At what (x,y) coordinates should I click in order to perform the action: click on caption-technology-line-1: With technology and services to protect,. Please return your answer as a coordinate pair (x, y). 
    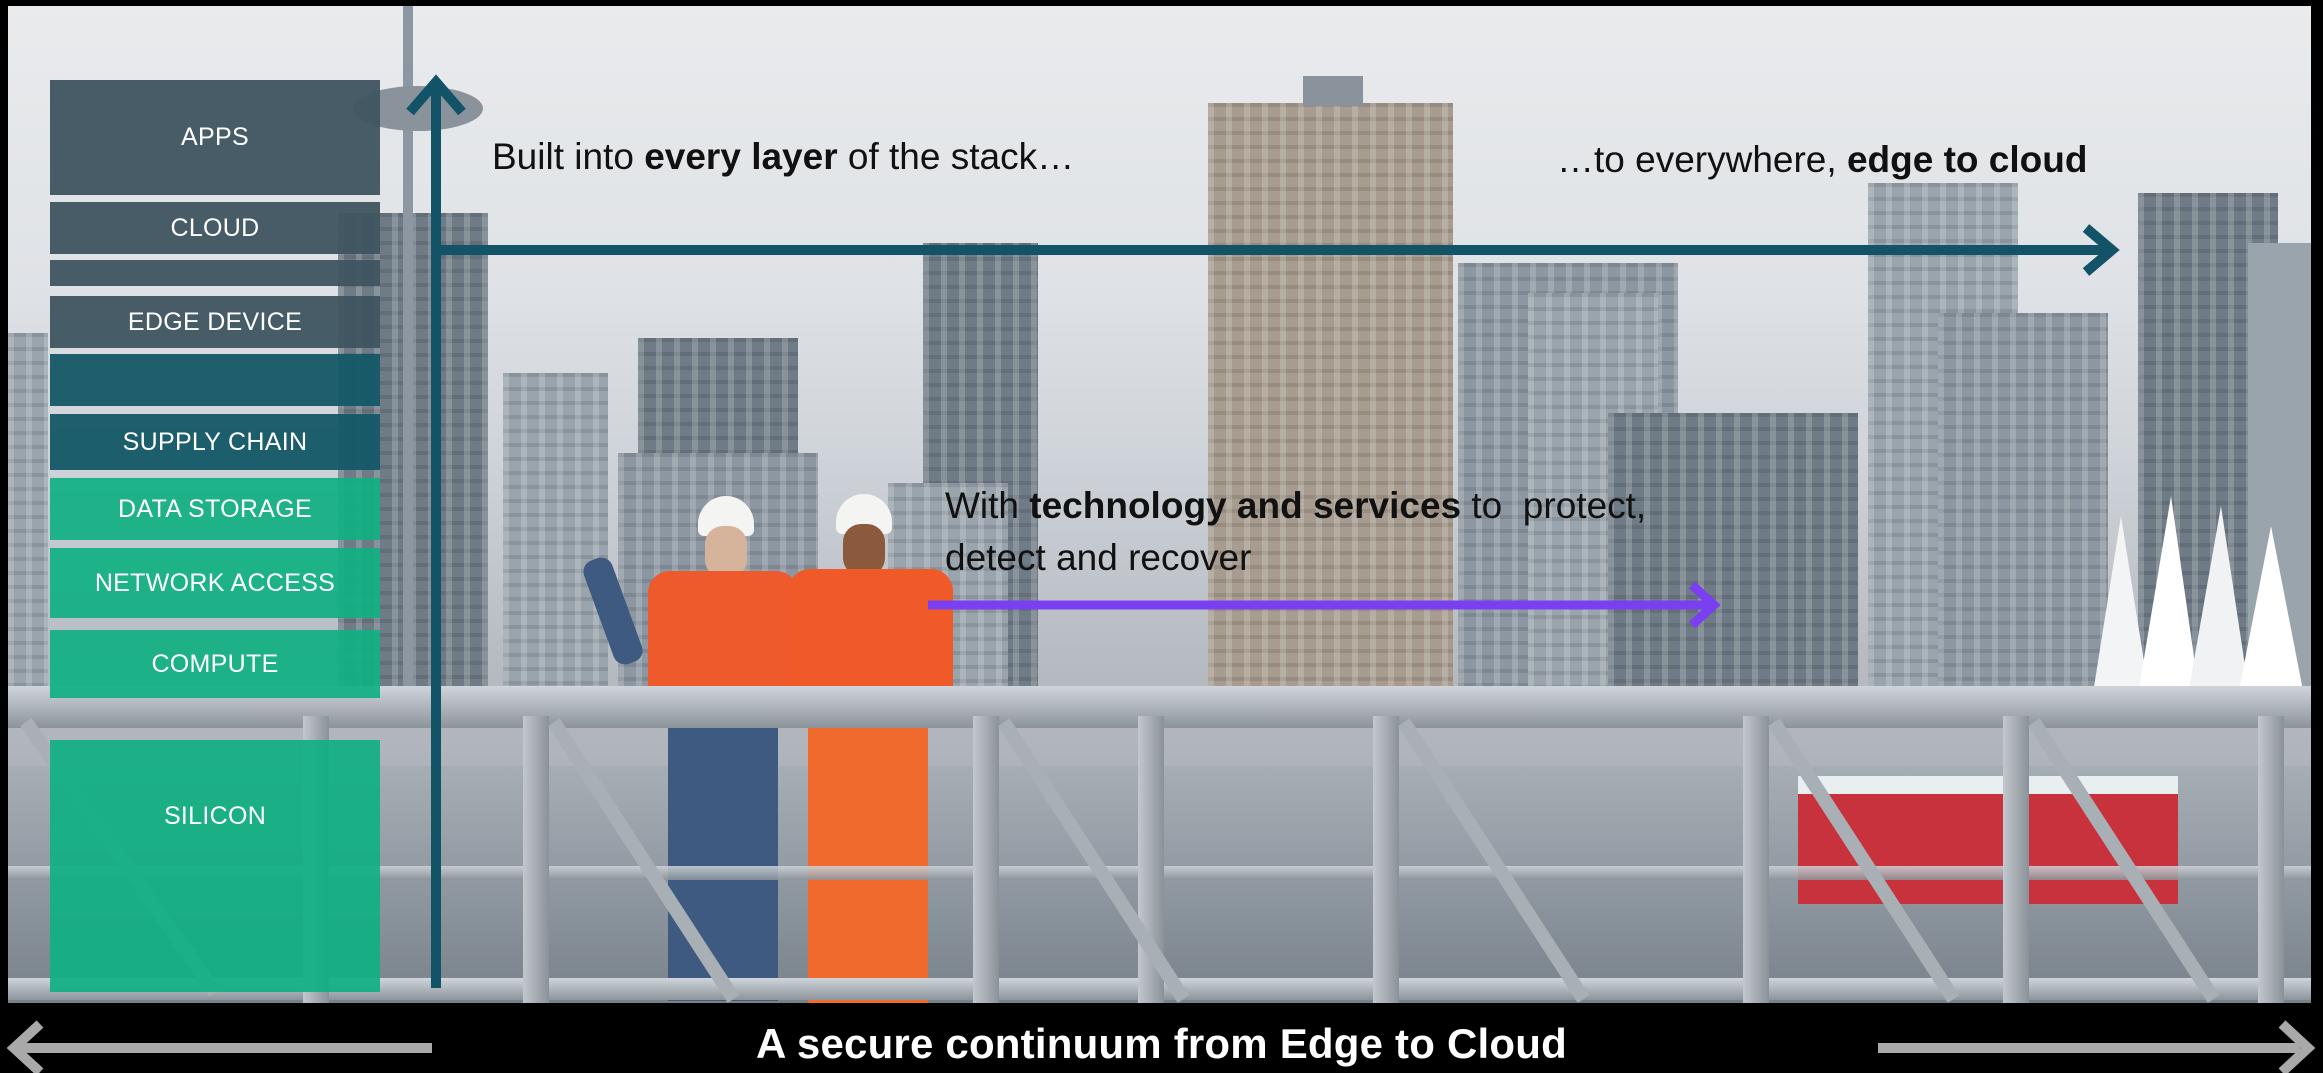
    Looking at the image, I should click on (1296, 505).